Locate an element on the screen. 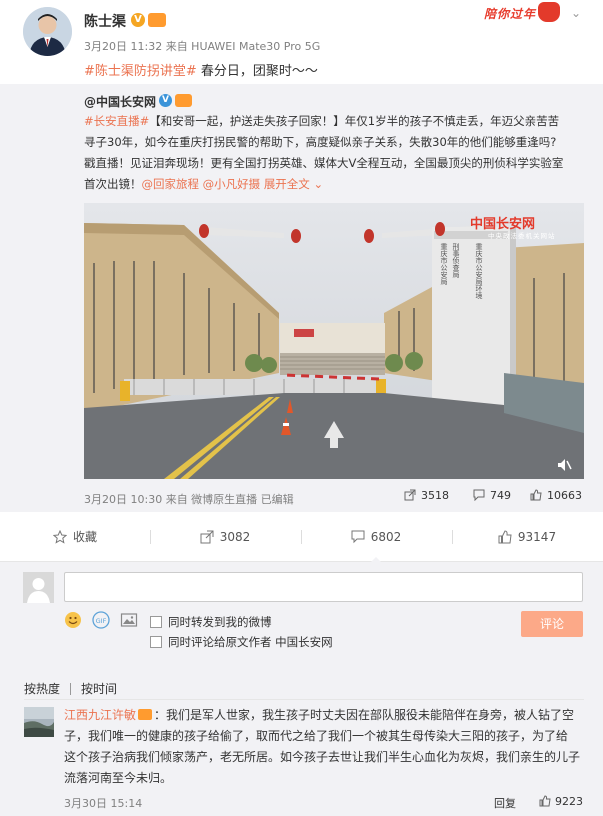  repost-button: 3082 is located at coordinates (225, 537).